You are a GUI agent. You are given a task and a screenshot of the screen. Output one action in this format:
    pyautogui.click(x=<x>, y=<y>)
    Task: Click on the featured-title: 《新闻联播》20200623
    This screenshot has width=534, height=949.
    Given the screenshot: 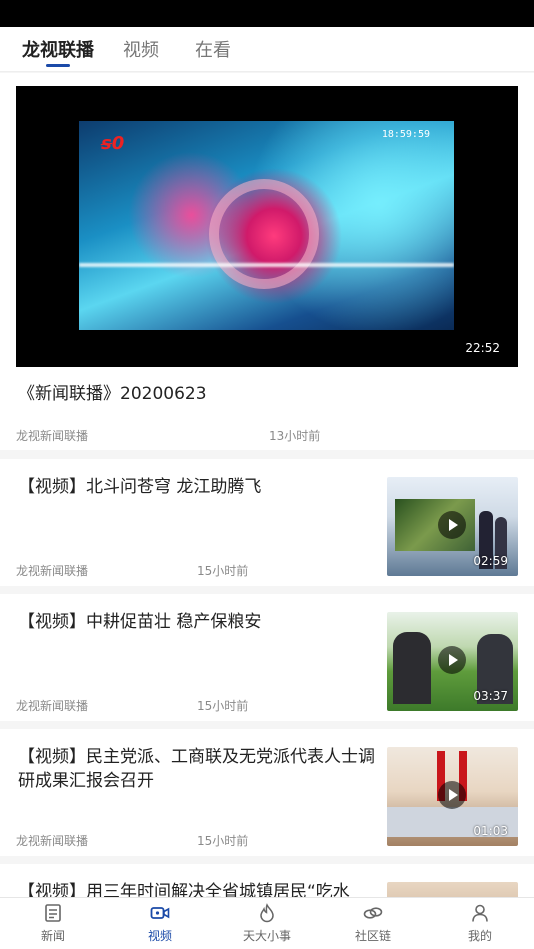 What is the action you would take?
    pyautogui.click(x=112, y=391)
    